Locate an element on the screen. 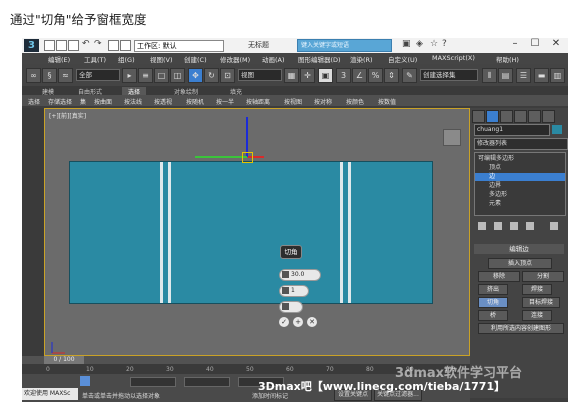 The width and height of the screenshot is (573, 403). show-end-result-icon is located at coordinates (498, 226).